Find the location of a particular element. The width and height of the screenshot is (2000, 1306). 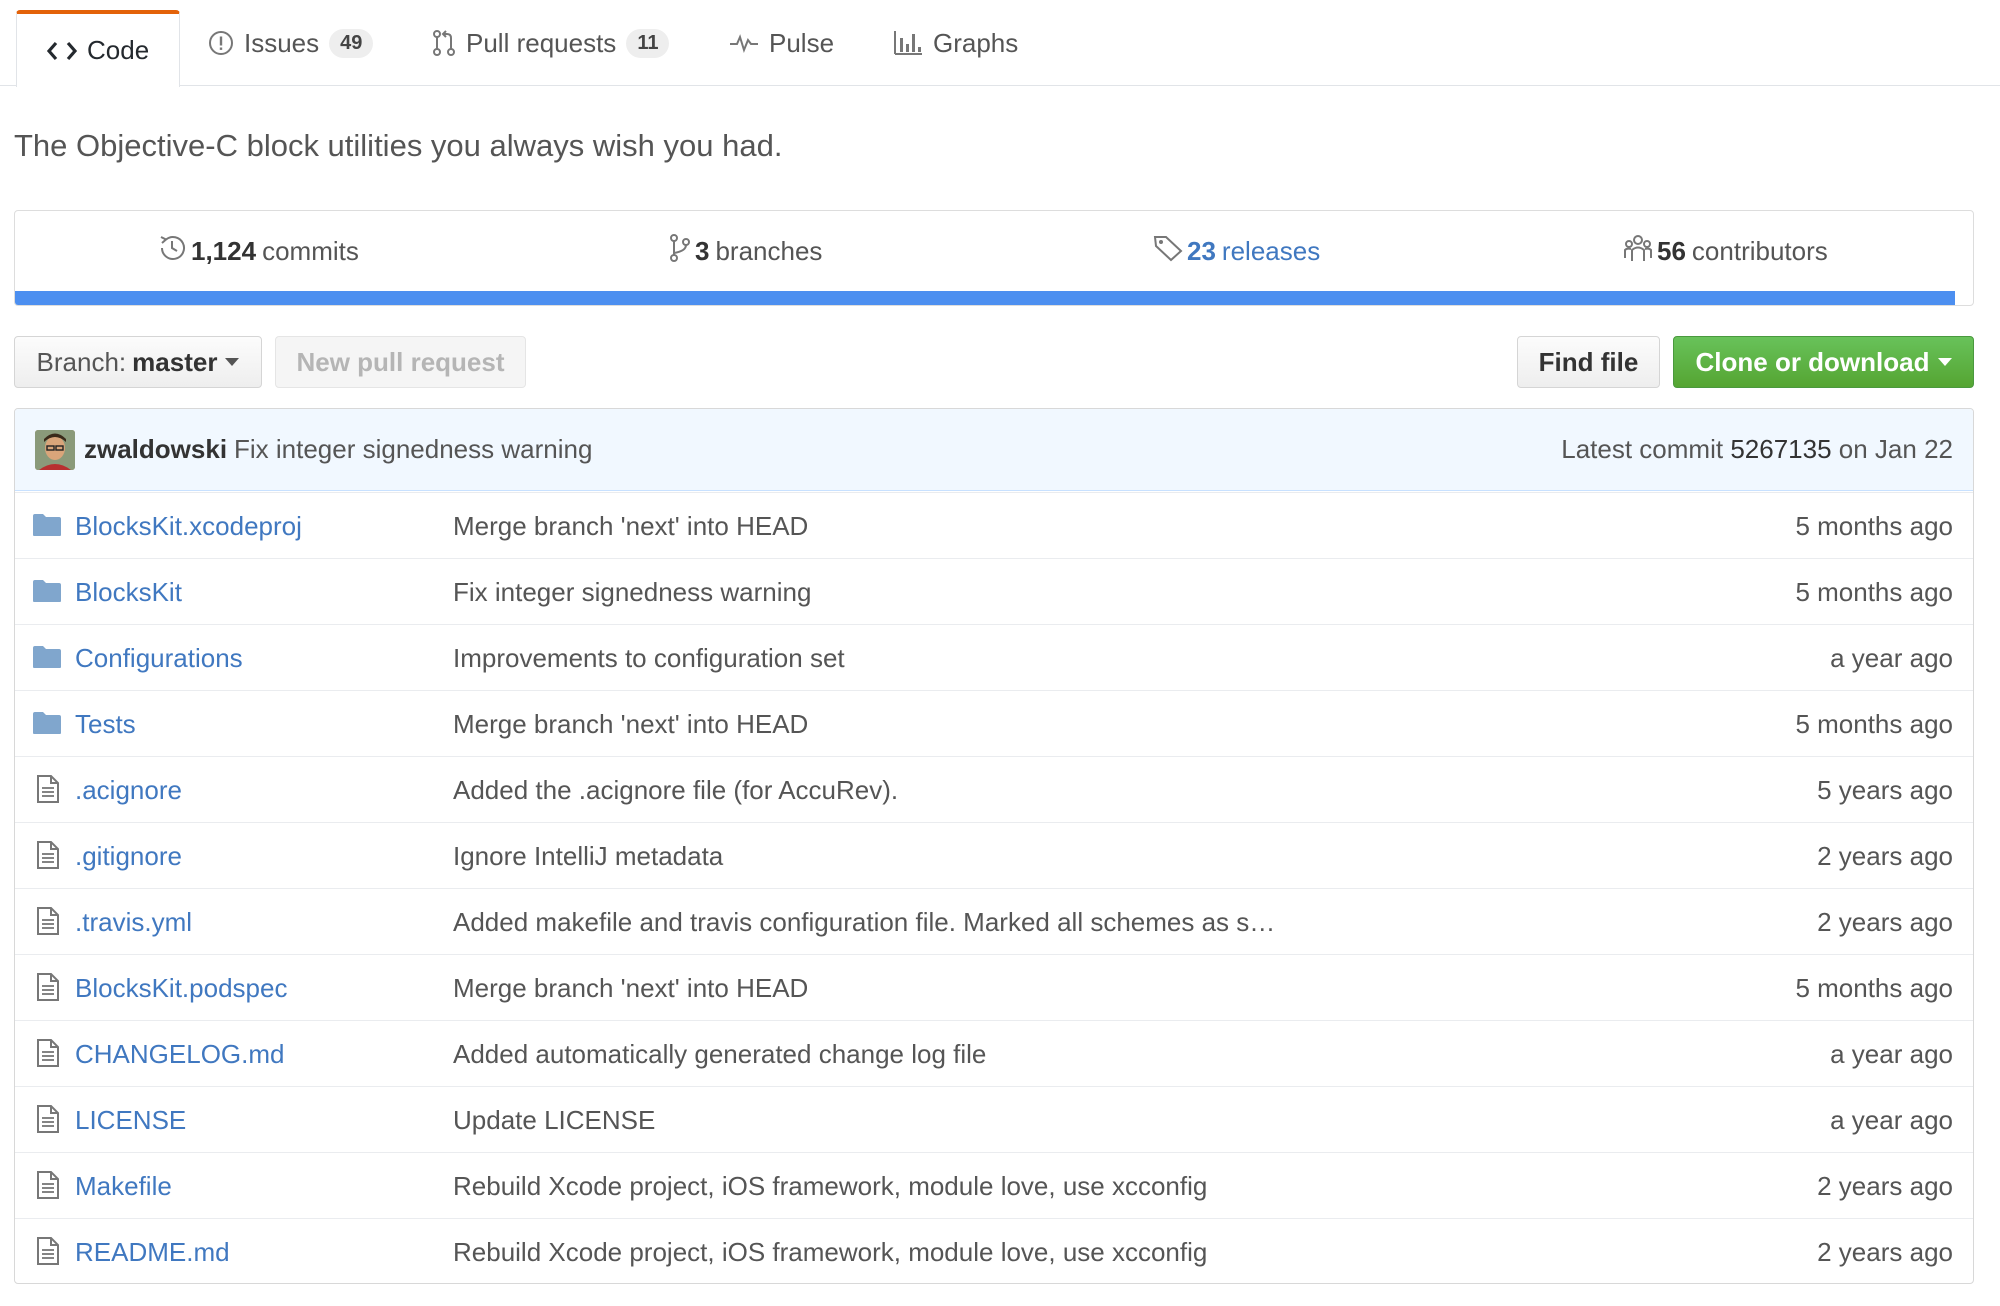

branch-prefix: Branch: is located at coordinates (81, 361).